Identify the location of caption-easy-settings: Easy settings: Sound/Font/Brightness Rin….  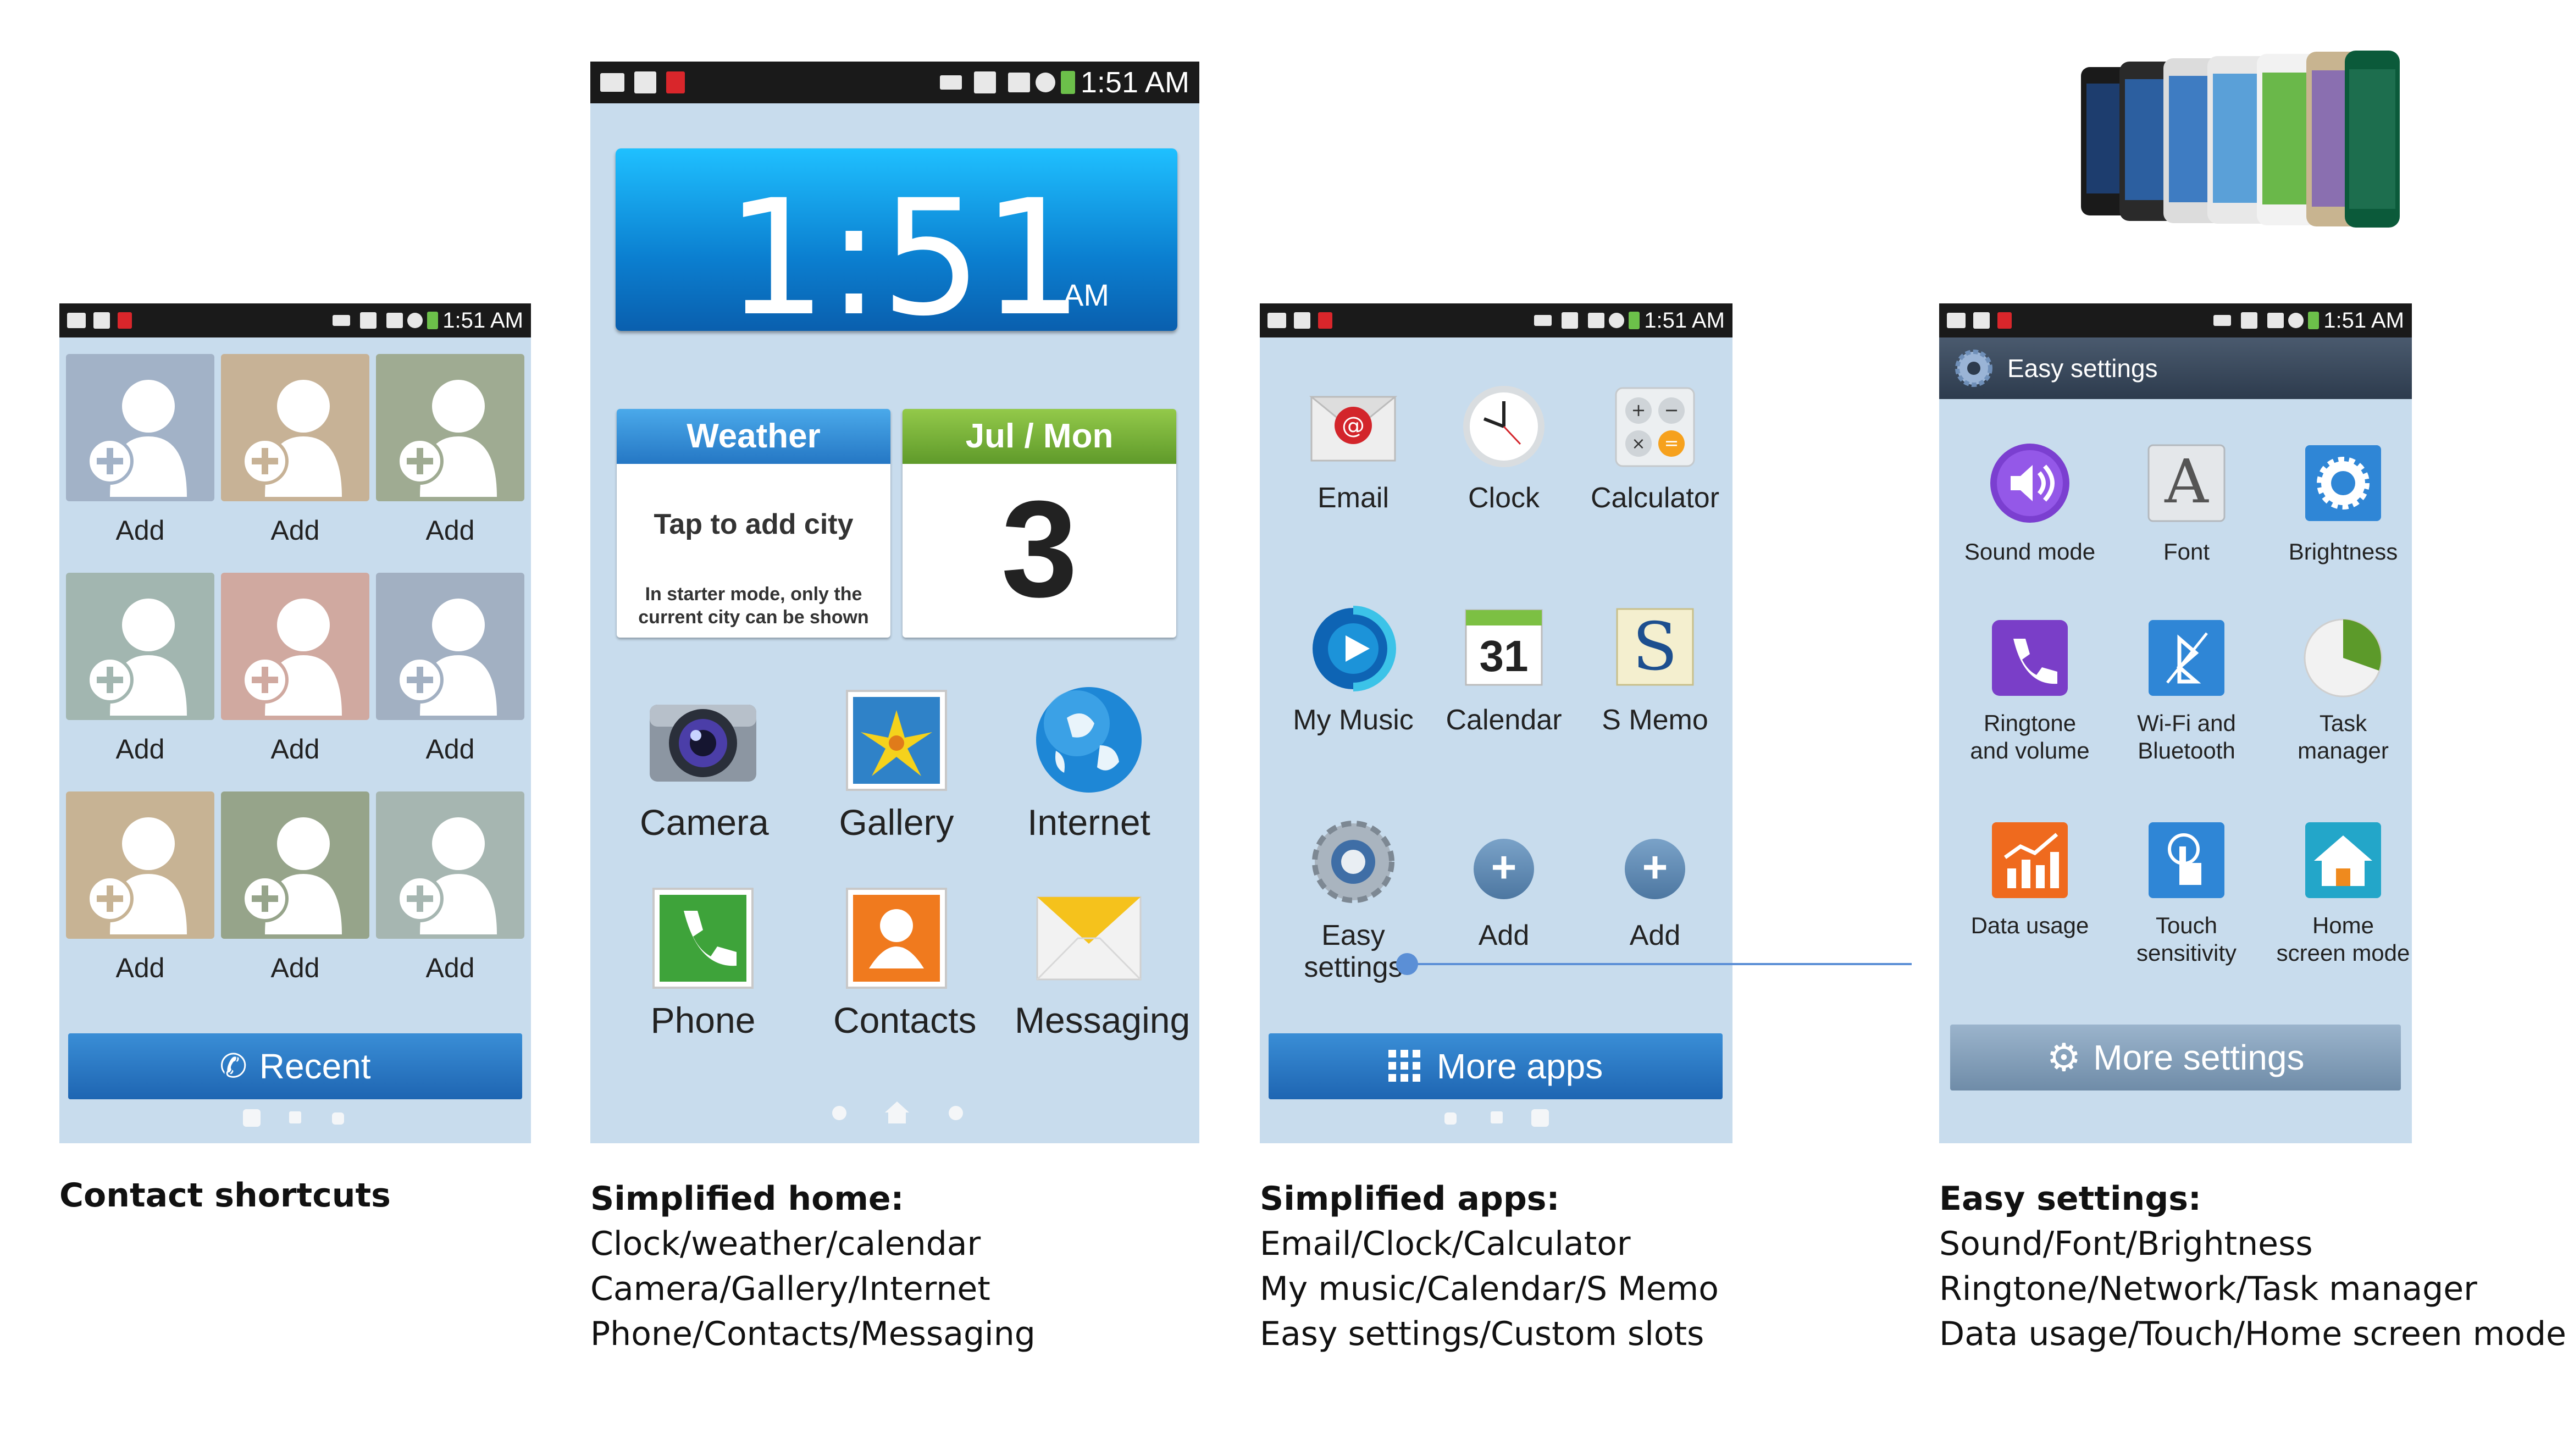
(2252, 1266).